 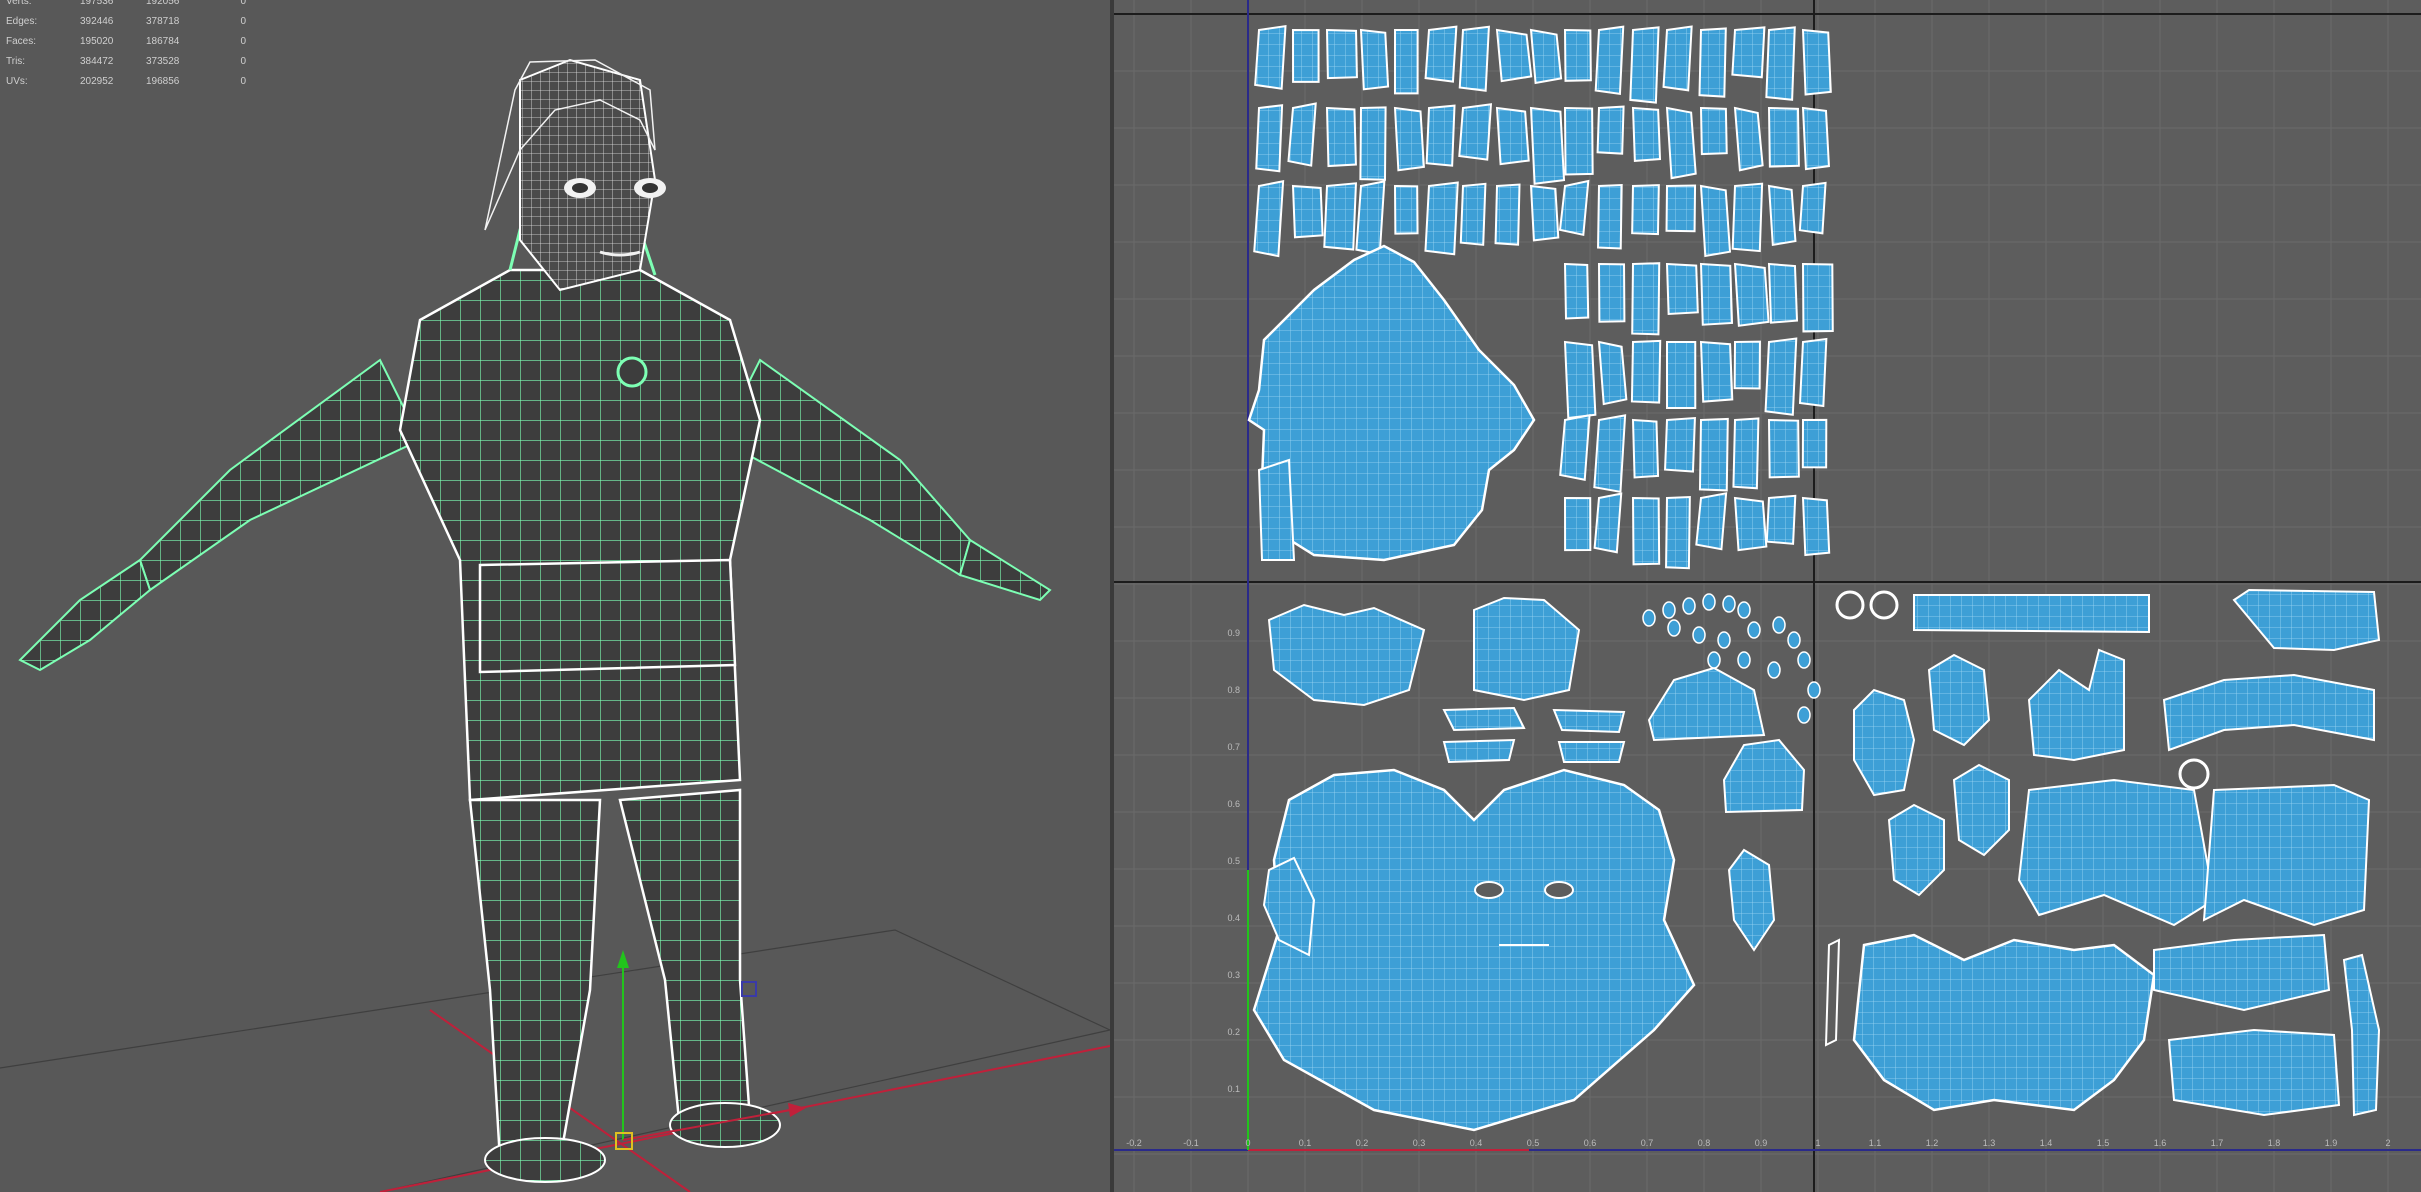 I want to click on uv-shell-brow-right, so click(x=1527, y=649).